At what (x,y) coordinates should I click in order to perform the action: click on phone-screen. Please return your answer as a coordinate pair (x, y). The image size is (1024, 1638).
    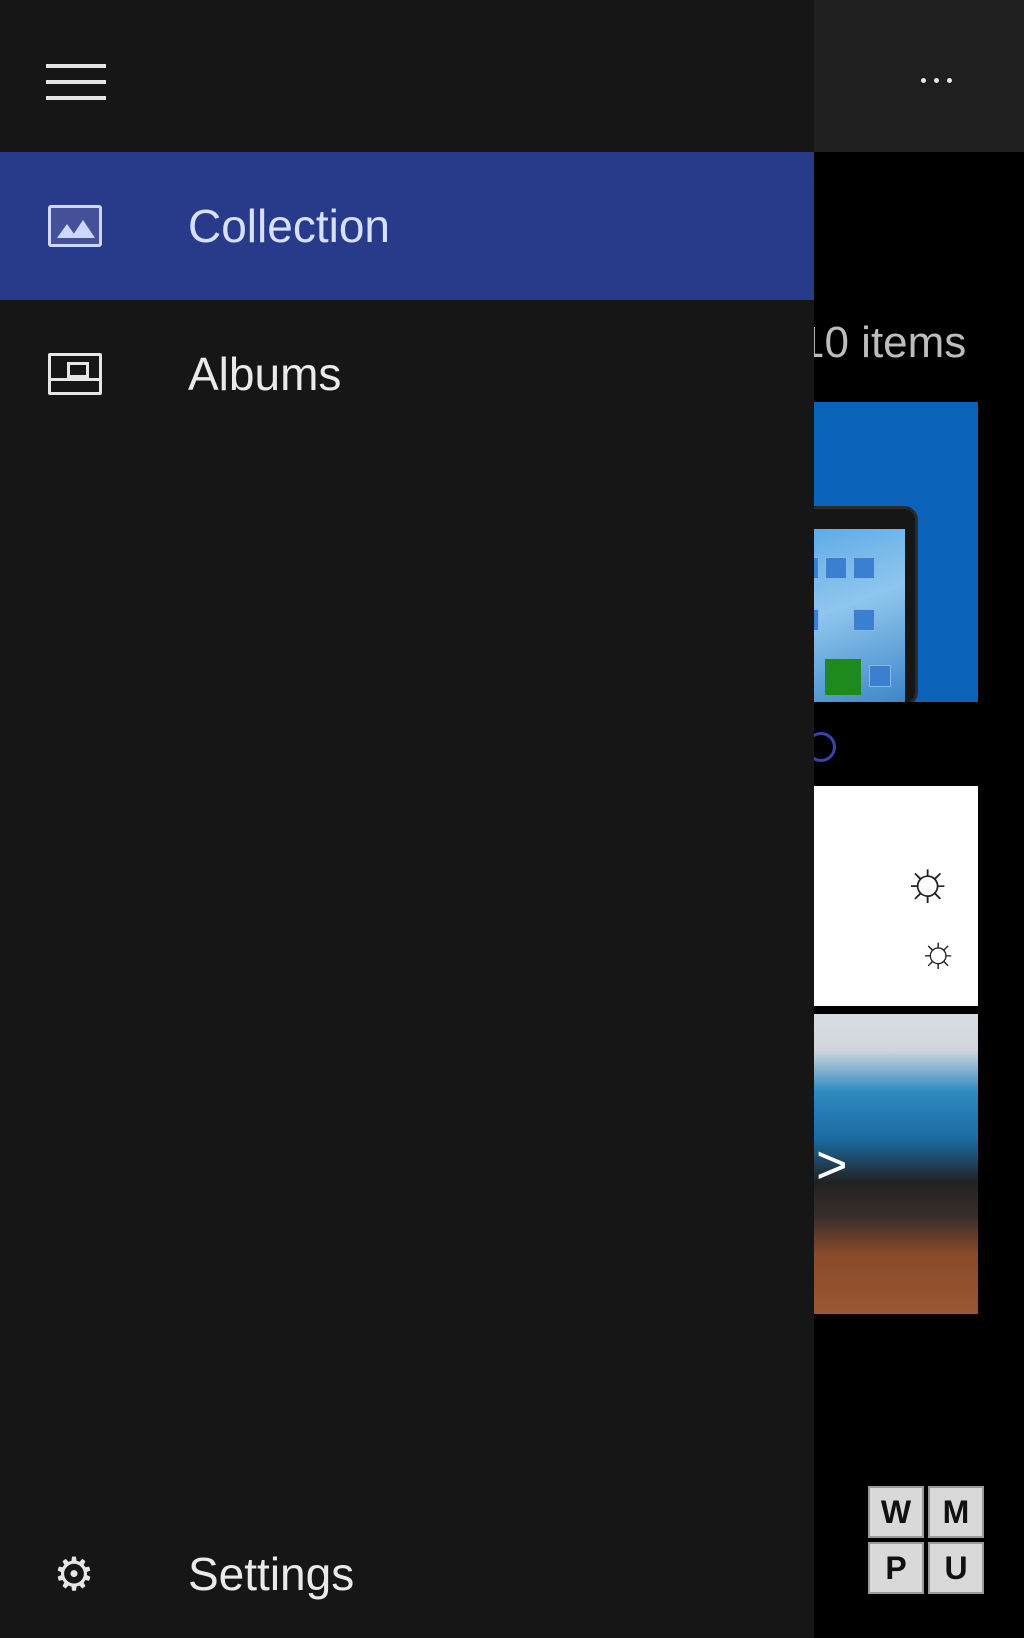
    Looking at the image, I should click on (855, 615).